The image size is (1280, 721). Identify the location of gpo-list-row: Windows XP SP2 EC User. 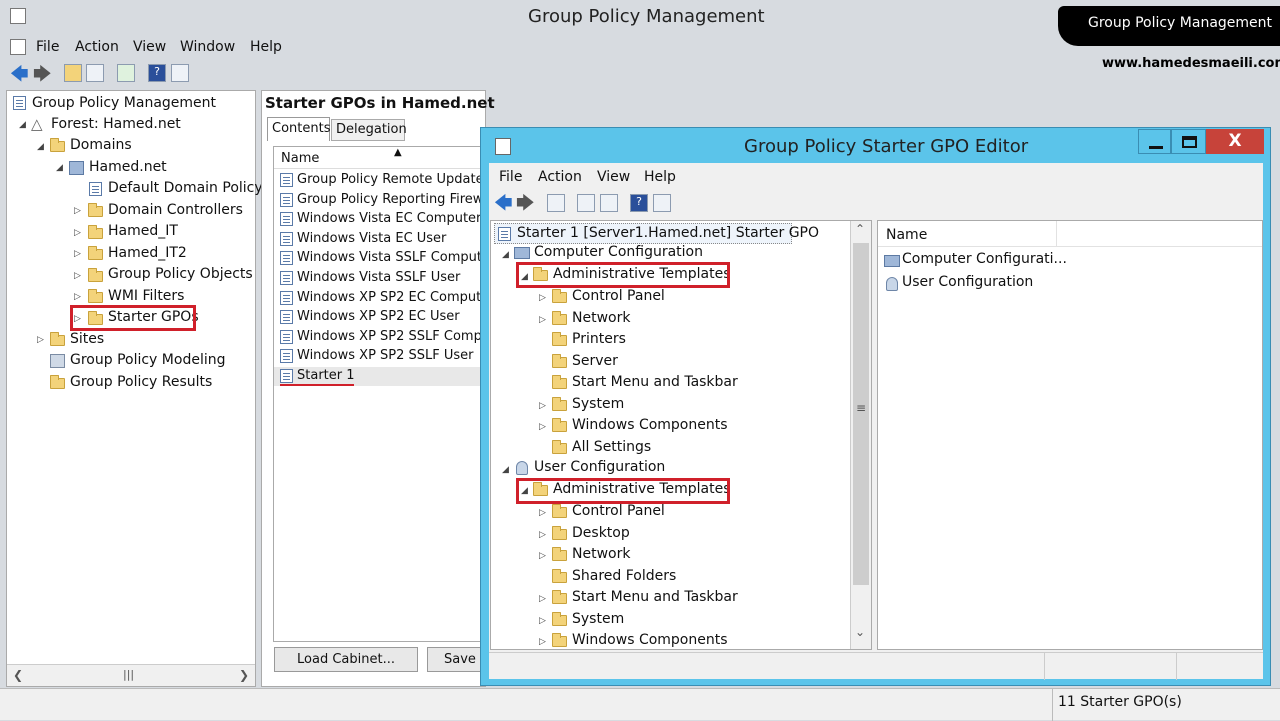
(379, 317).